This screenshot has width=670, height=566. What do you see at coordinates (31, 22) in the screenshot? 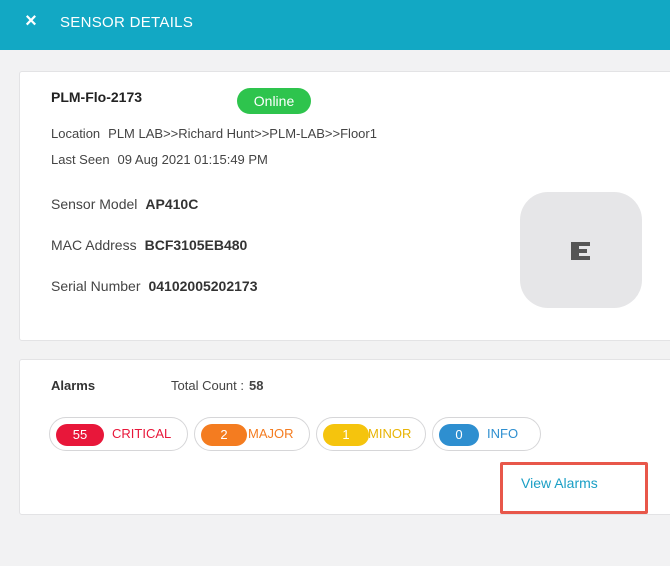
I see `close-icon: ×` at bounding box center [31, 22].